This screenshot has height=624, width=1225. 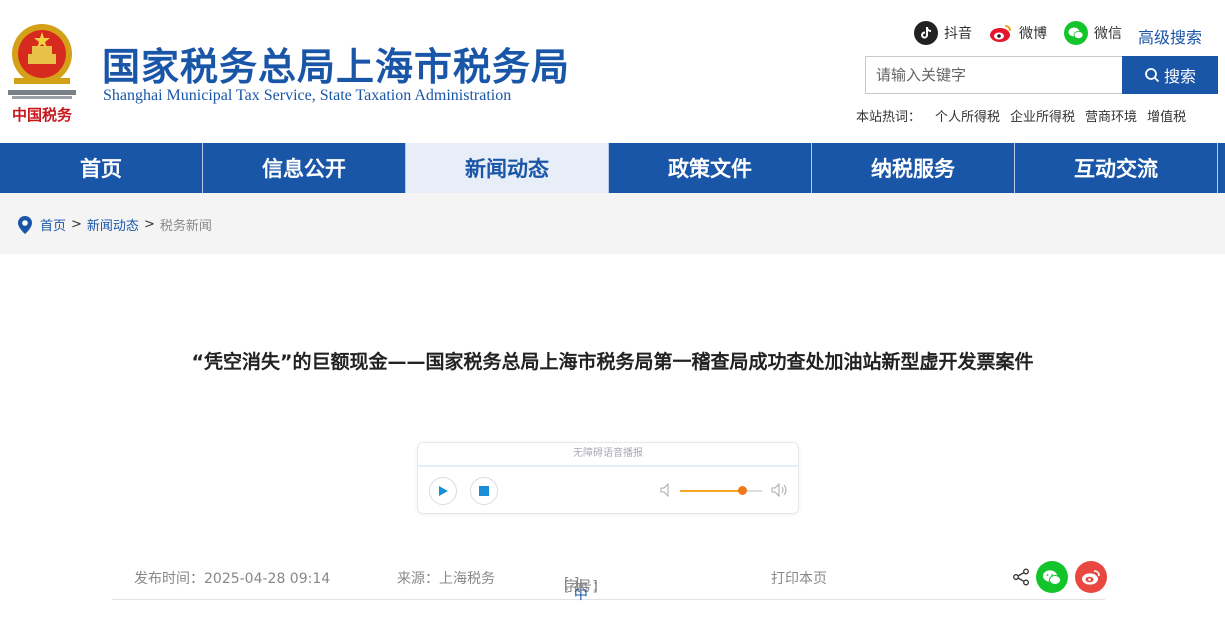 What do you see at coordinates (336, 63) in the screenshot?
I see `site-title: 国家税务总局上海市税务局` at bounding box center [336, 63].